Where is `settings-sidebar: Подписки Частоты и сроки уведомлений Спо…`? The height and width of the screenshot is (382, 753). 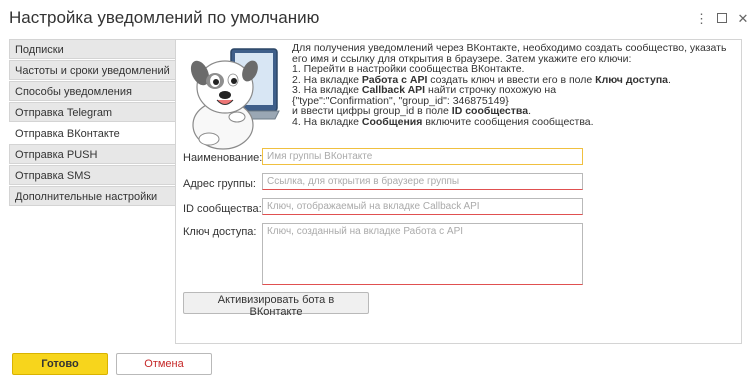
settings-sidebar: Подписки Частоты и сроки уведомлений Спо… is located at coordinates (92, 123).